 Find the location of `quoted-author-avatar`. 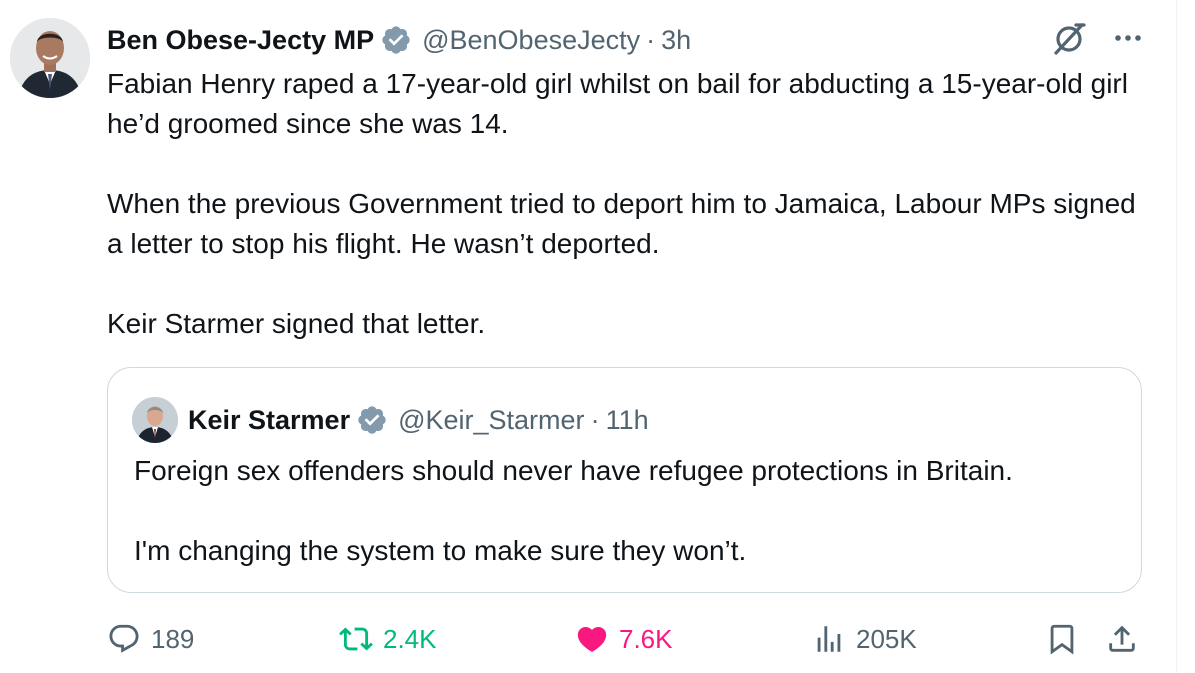

quoted-author-avatar is located at coordinates (155, 420).